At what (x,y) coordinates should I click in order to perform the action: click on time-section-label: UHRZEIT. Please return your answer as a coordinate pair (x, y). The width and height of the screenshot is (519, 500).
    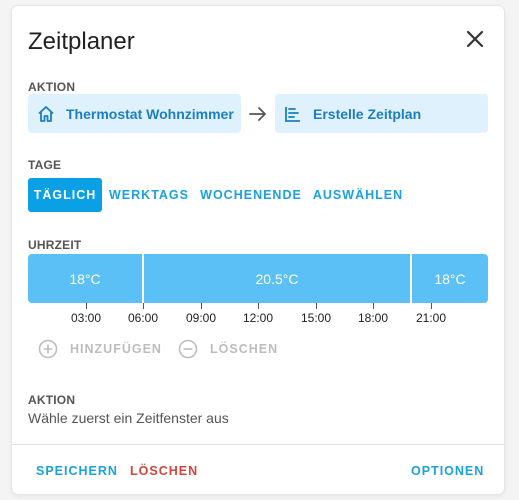
    Looking at the image, I should click on (55, 245).